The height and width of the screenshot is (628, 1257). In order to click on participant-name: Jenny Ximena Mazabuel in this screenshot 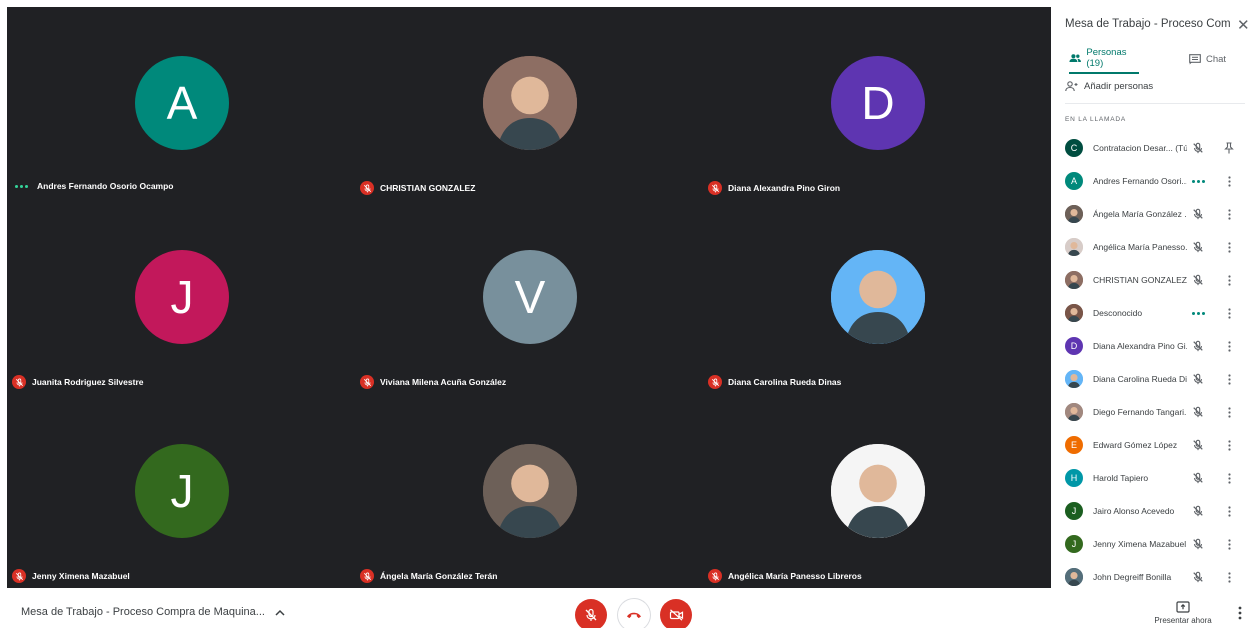, I will do `click(81, 576)`.